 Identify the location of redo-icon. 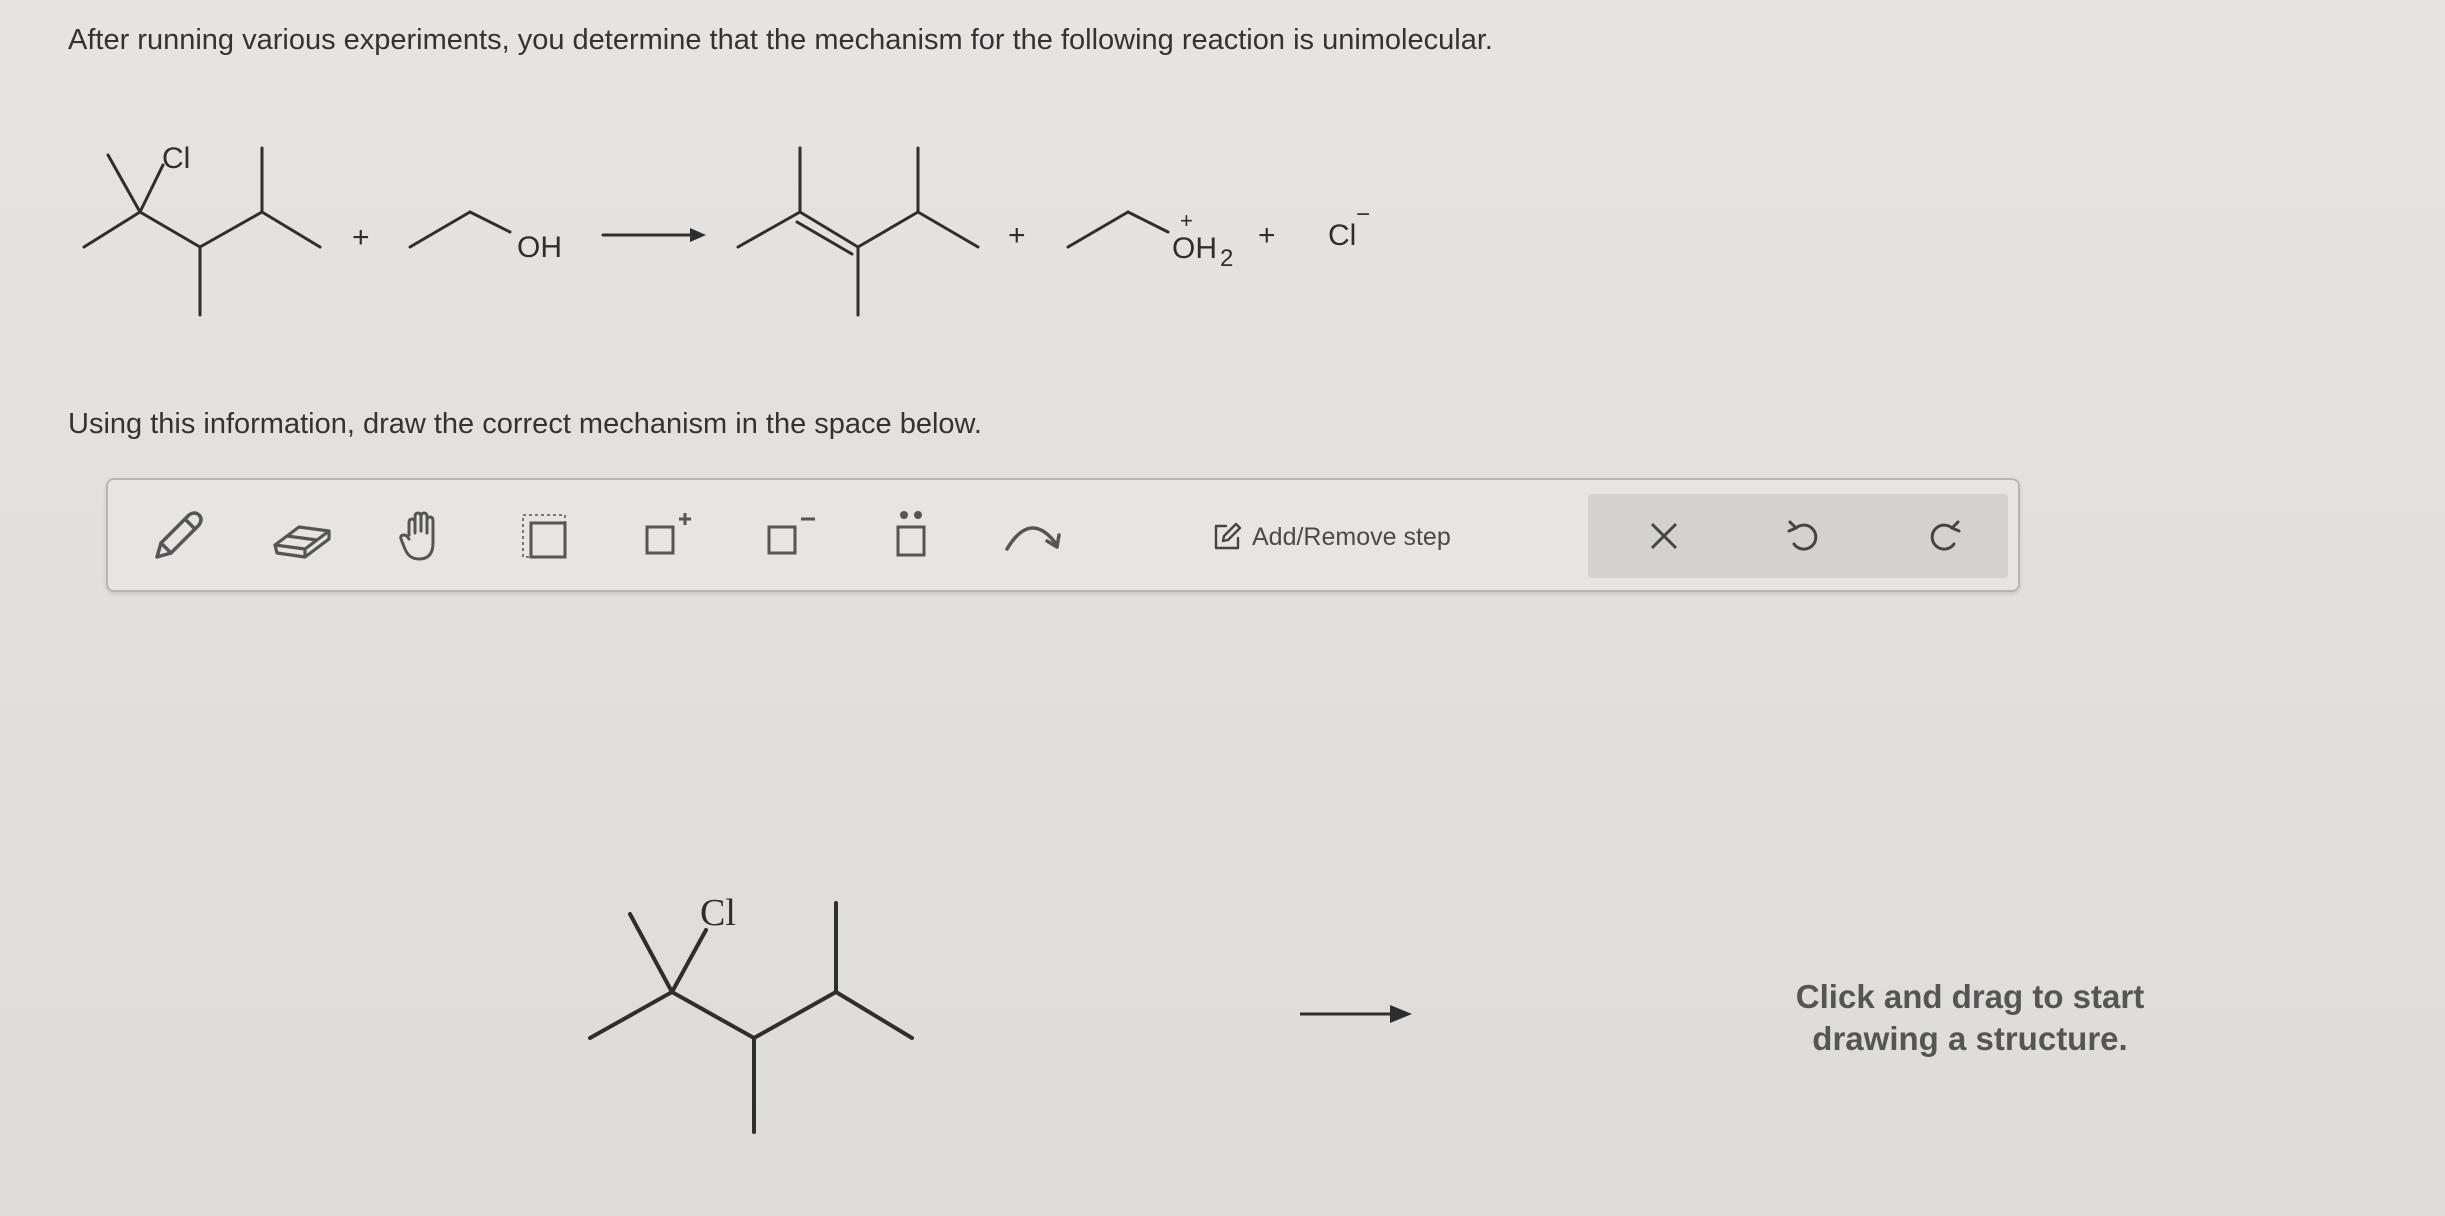
(1945, 535).